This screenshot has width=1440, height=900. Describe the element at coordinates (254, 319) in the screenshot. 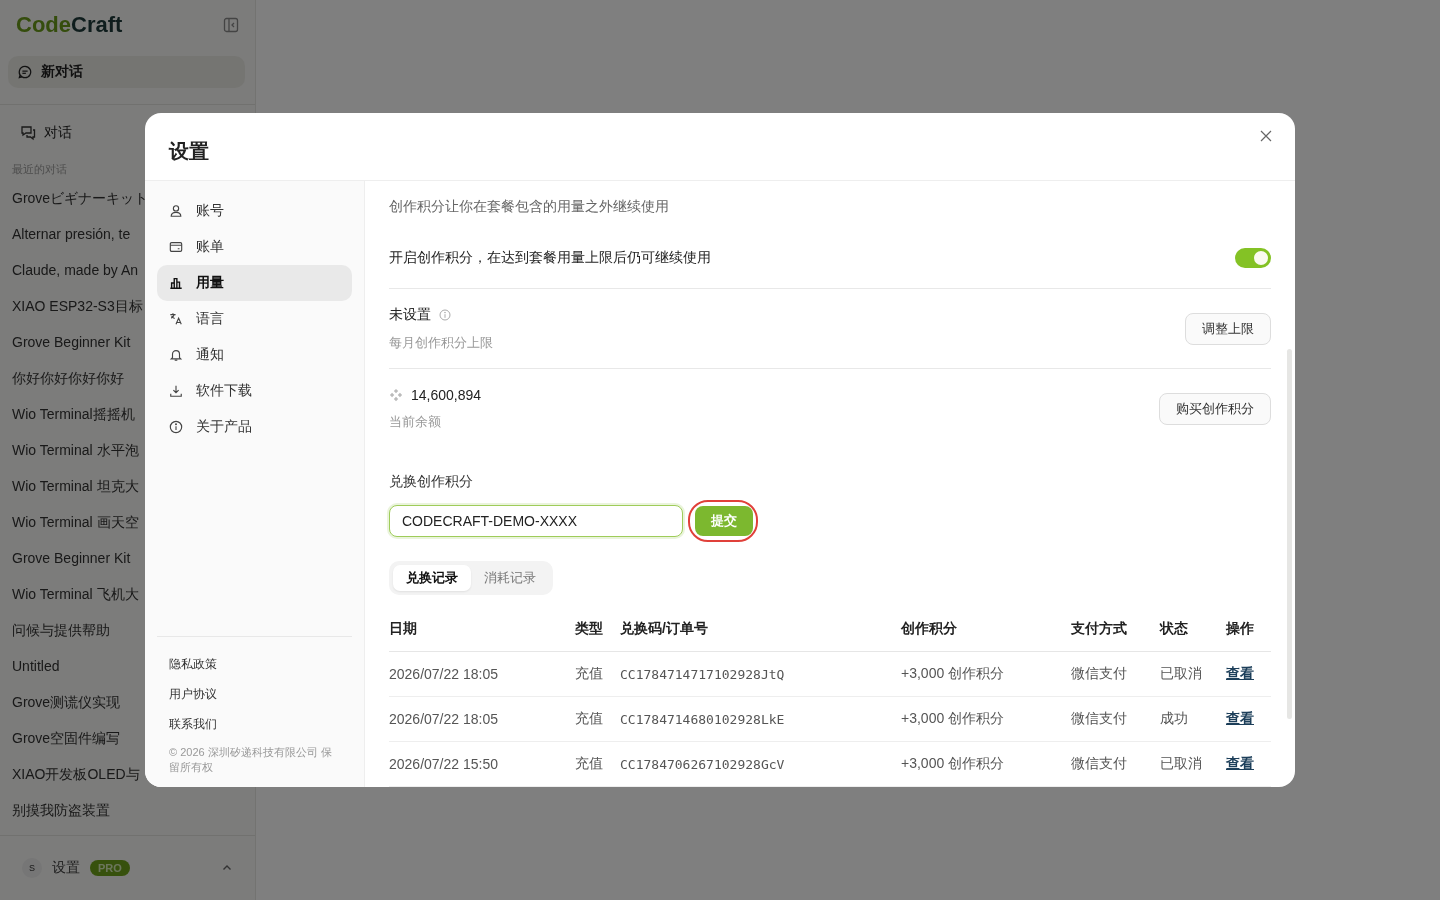

I see `nav-item: 语言` at that location.